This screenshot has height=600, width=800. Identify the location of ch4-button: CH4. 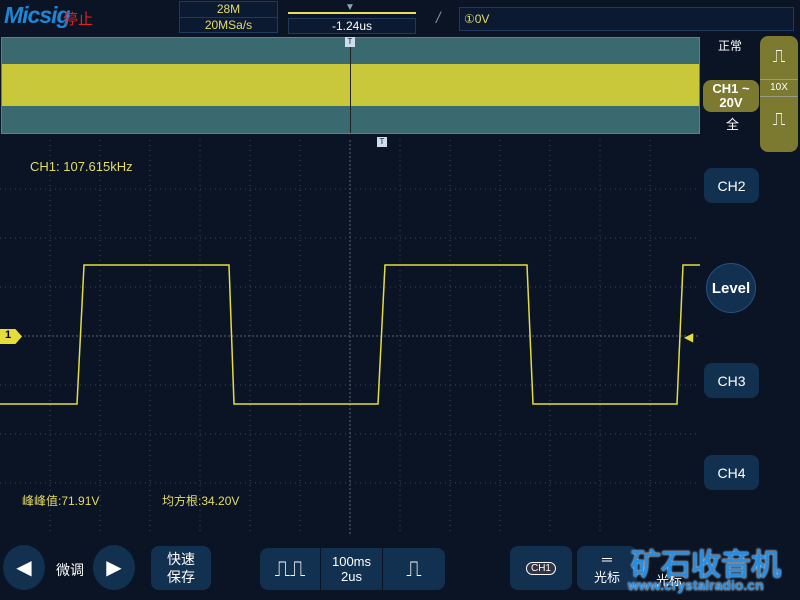
(731, 472).